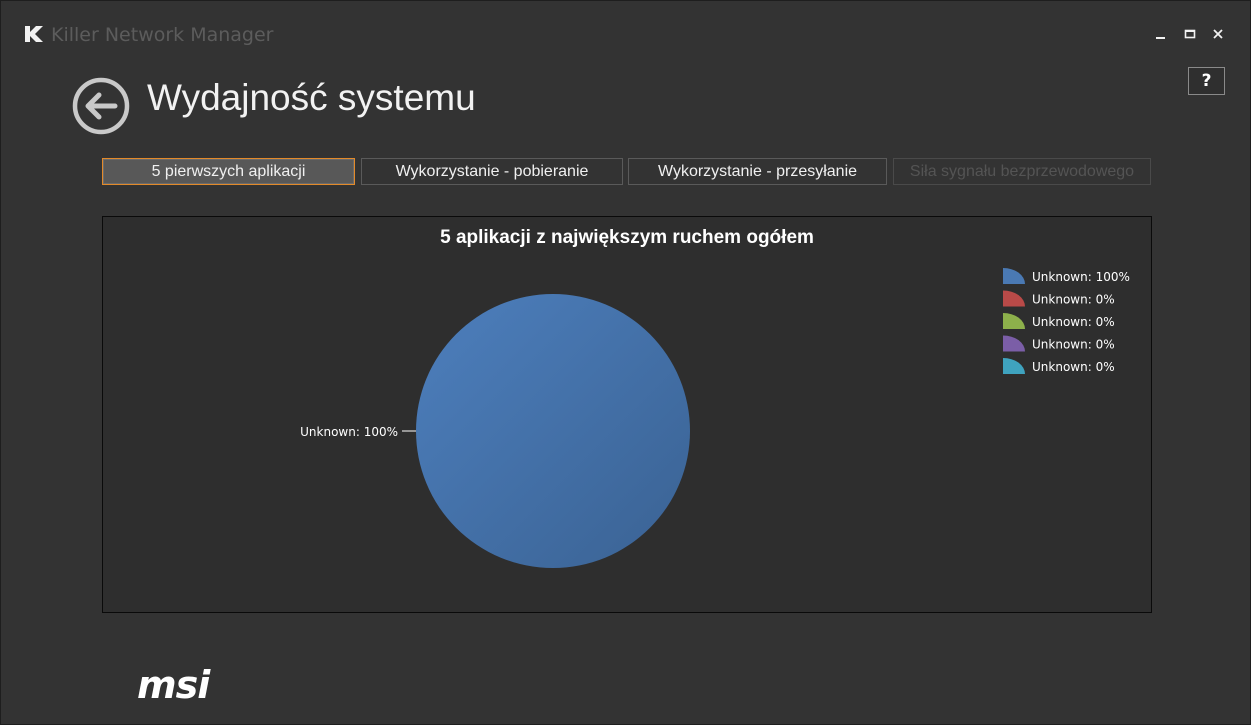  I want to click on svg-text: msi, so click(174, 684).